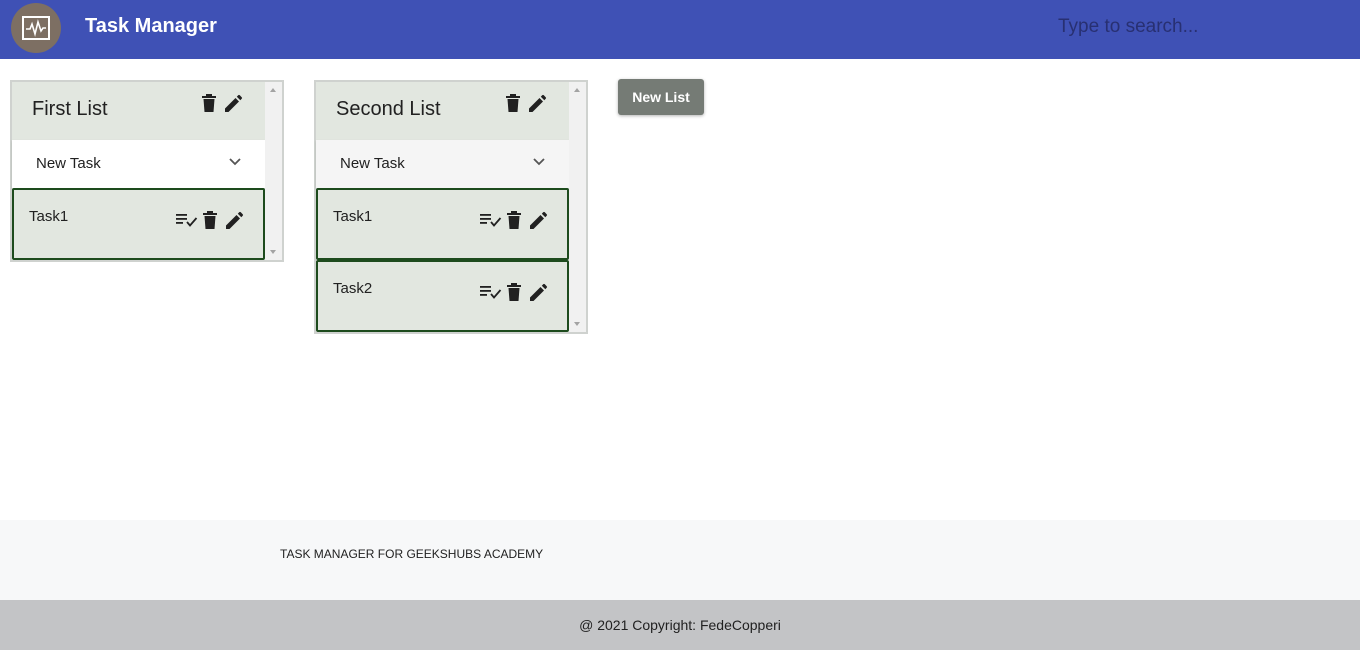 This screenshot has height=650, width=1360. I want to click on activity-monitor-icon, so click(36, 28).